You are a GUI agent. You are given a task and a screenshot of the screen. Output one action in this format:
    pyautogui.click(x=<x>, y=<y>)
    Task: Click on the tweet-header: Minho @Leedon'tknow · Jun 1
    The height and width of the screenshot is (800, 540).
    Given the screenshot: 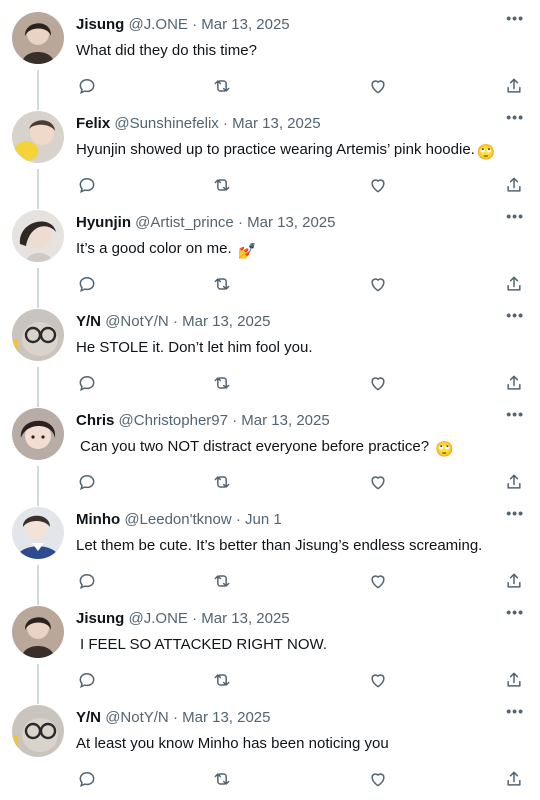 What is the action you would take?
    pyautogui.click(x=179, y=519)
    